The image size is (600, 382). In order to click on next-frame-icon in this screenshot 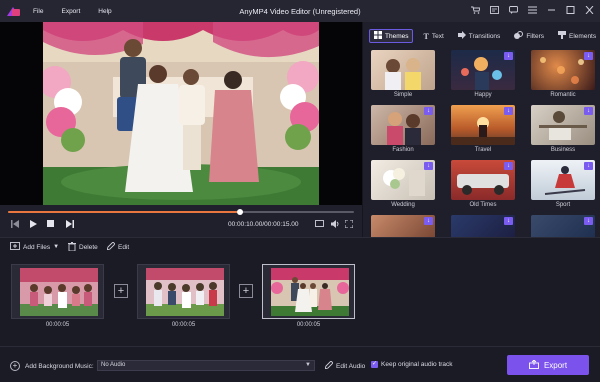, I will do `click(70, 225)`.